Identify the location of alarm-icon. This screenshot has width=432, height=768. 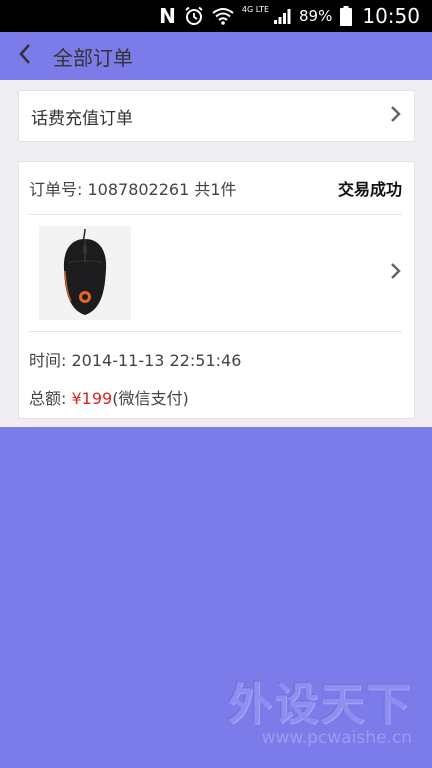
(194, 16).